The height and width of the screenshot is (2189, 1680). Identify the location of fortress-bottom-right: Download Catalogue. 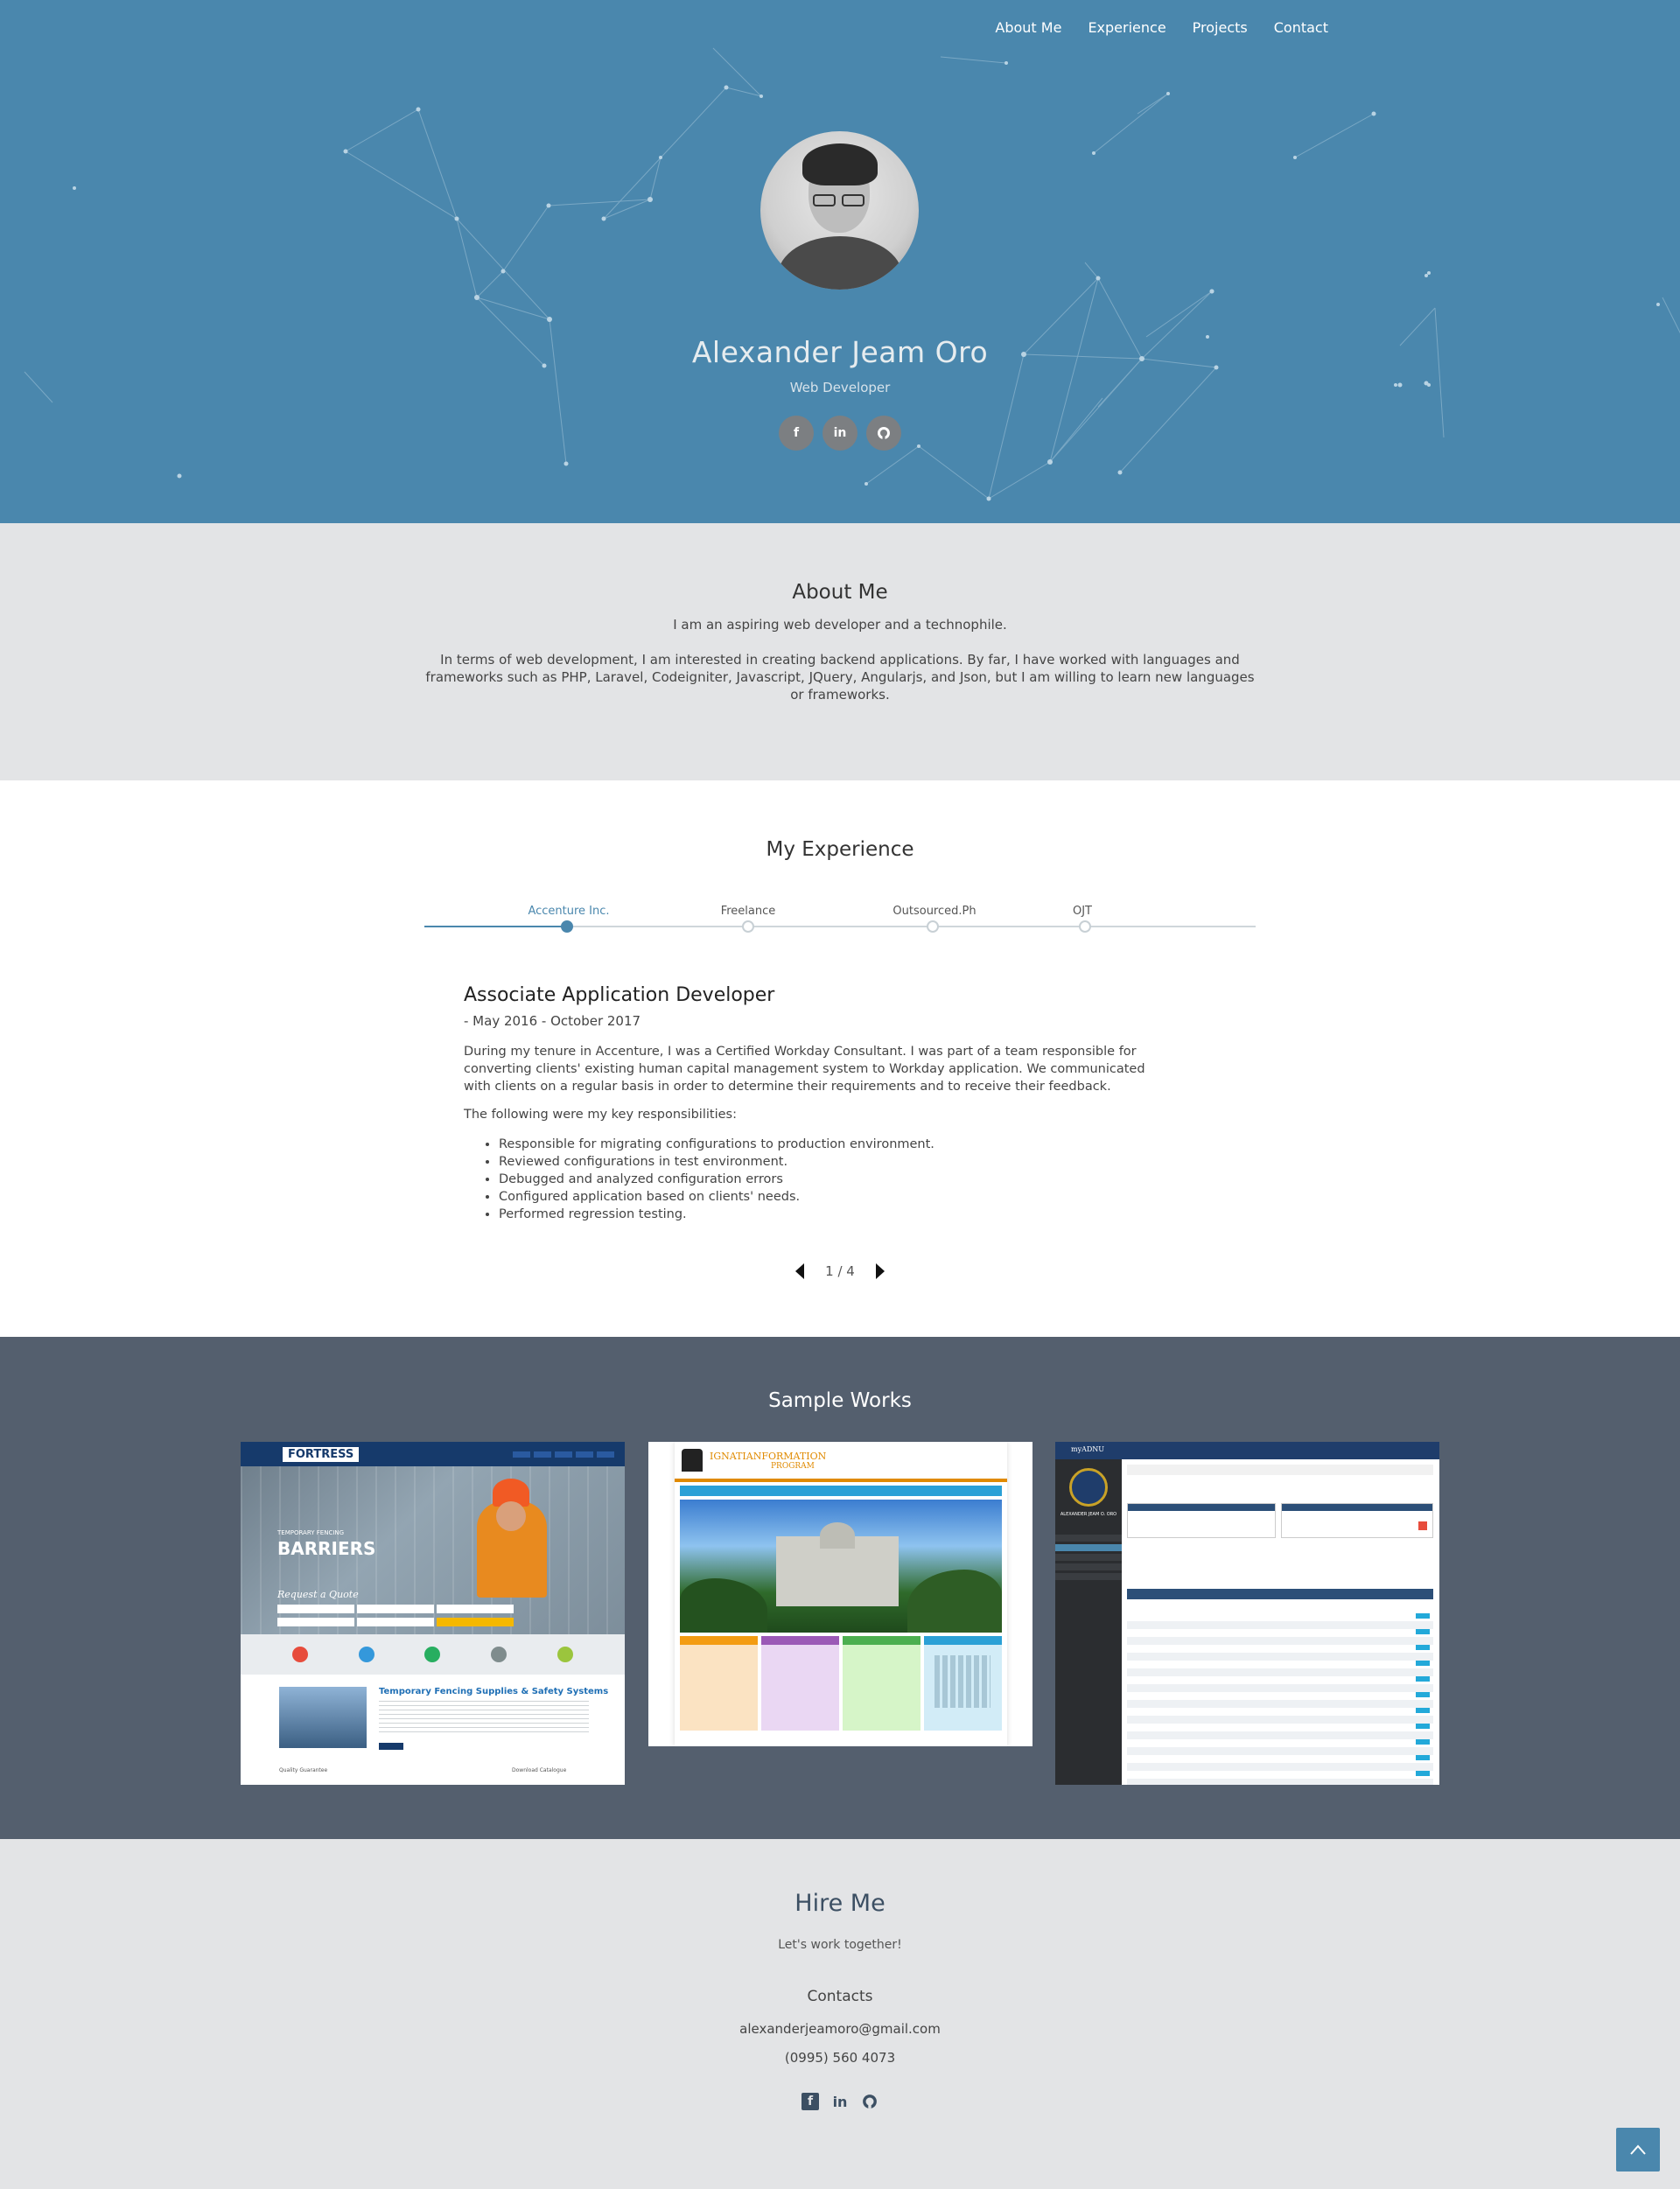
(539, 1770).